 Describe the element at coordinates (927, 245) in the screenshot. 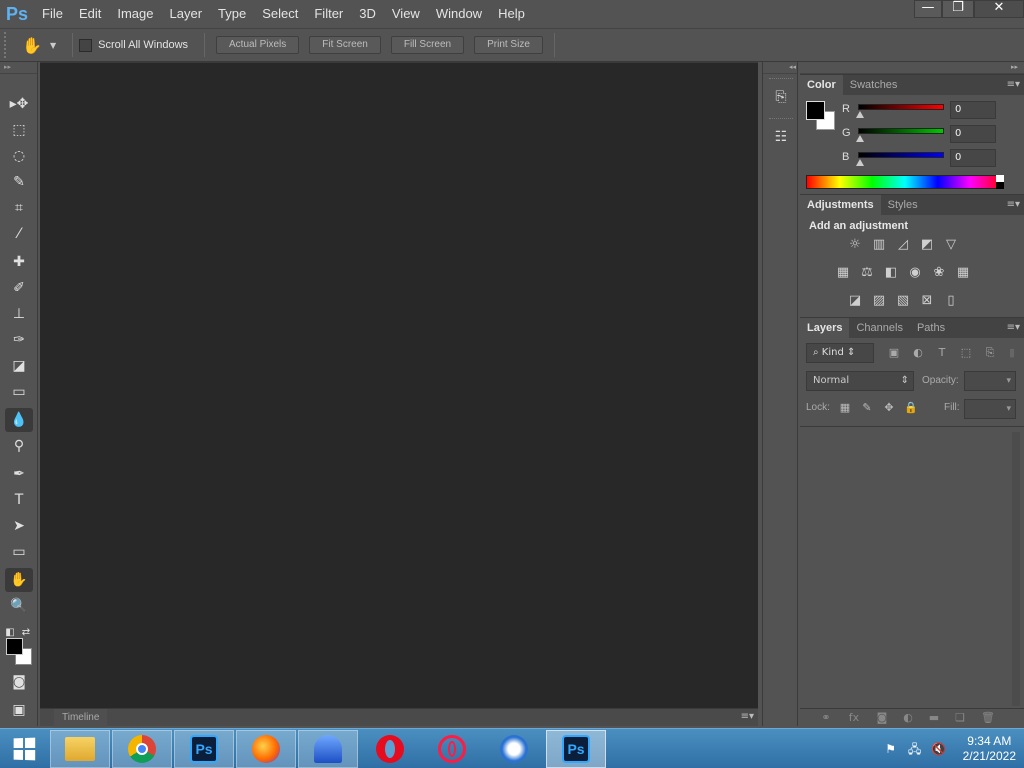

I see `exposure-icon: ◩` at that location.